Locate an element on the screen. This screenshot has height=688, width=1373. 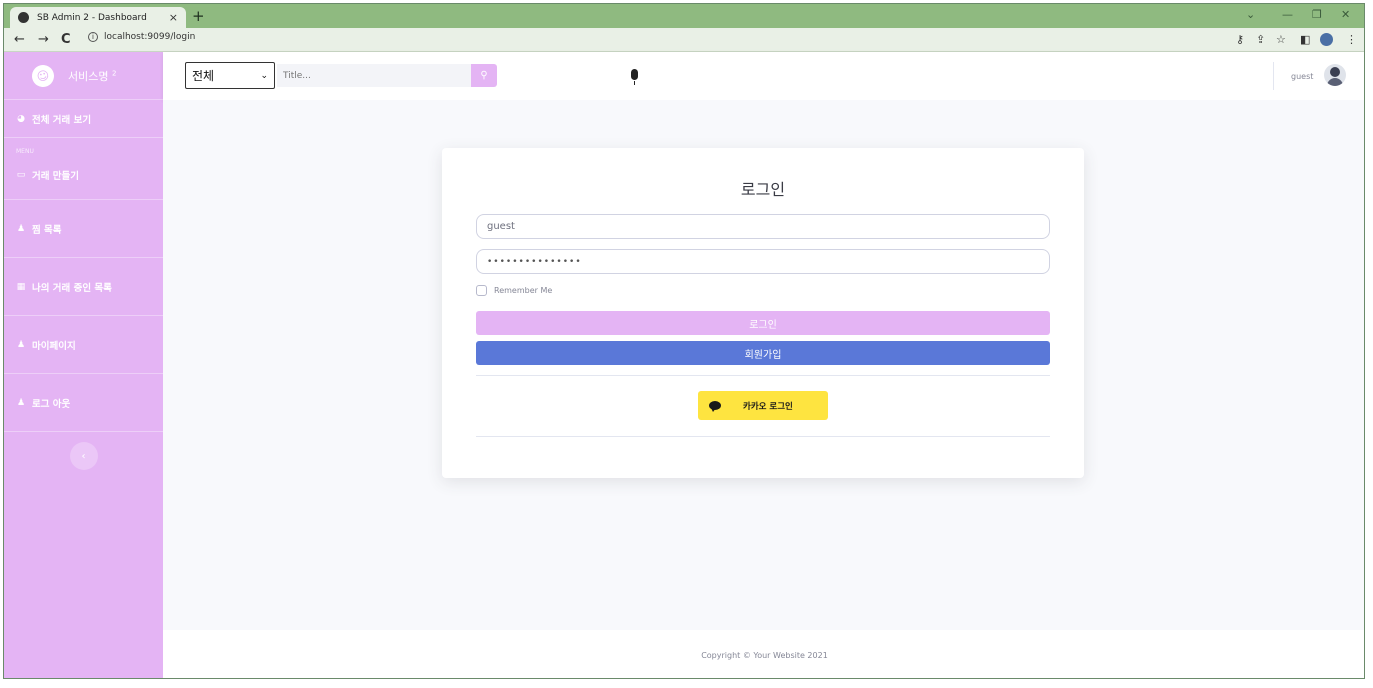
login-button: 로그인 is located at coordinates (763, 323).